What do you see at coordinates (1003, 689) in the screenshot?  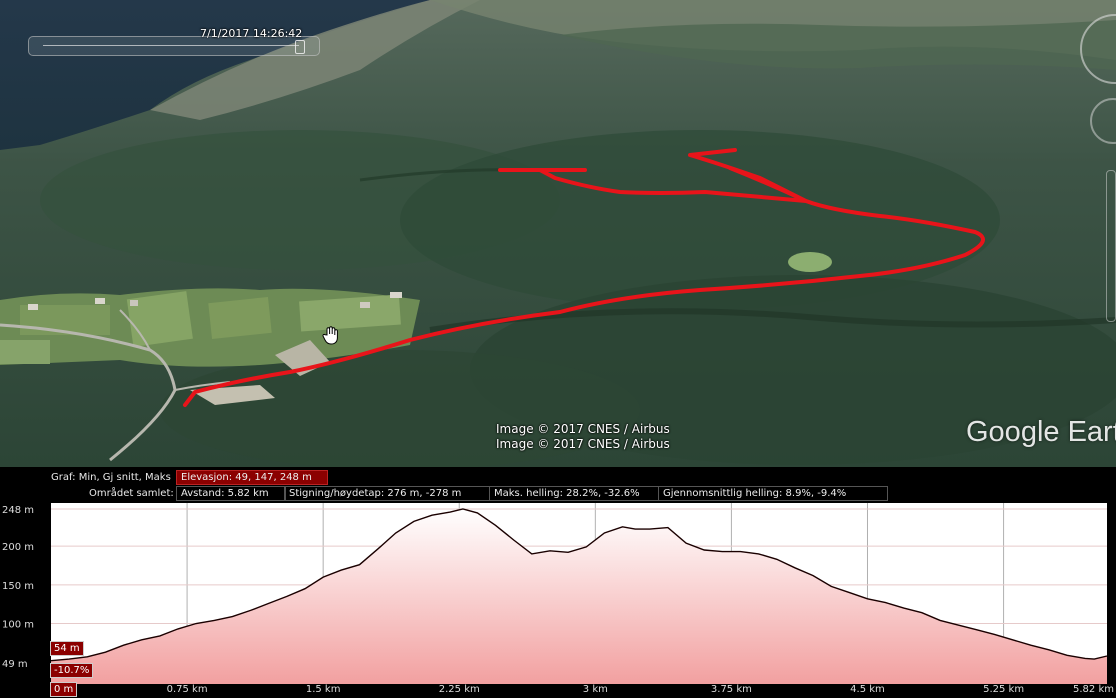 I see `x-tick-label: 5.25 km` at bounding box center [1003, 689].